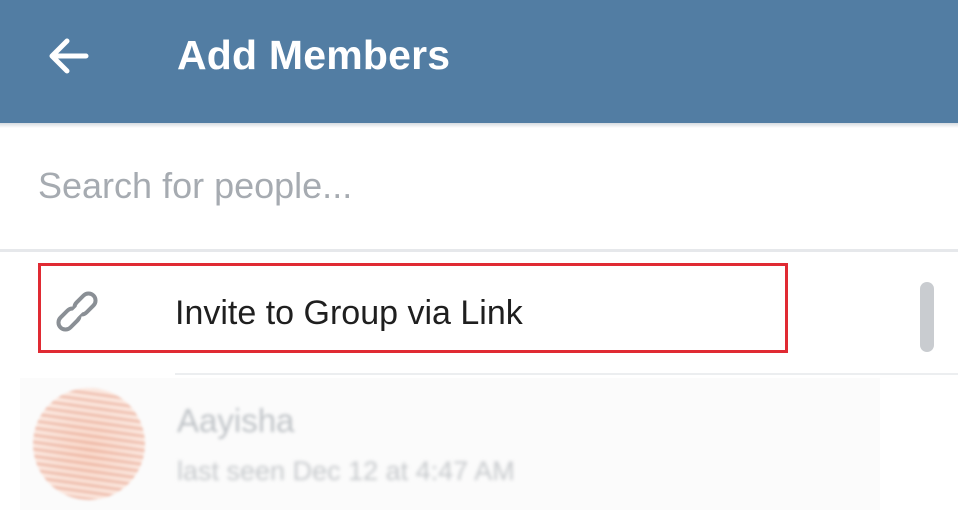 This screenshot has width=958, height=510. Describe the element at coordinates (77, 311) in the screenshot. I see `link-icon` at that location.